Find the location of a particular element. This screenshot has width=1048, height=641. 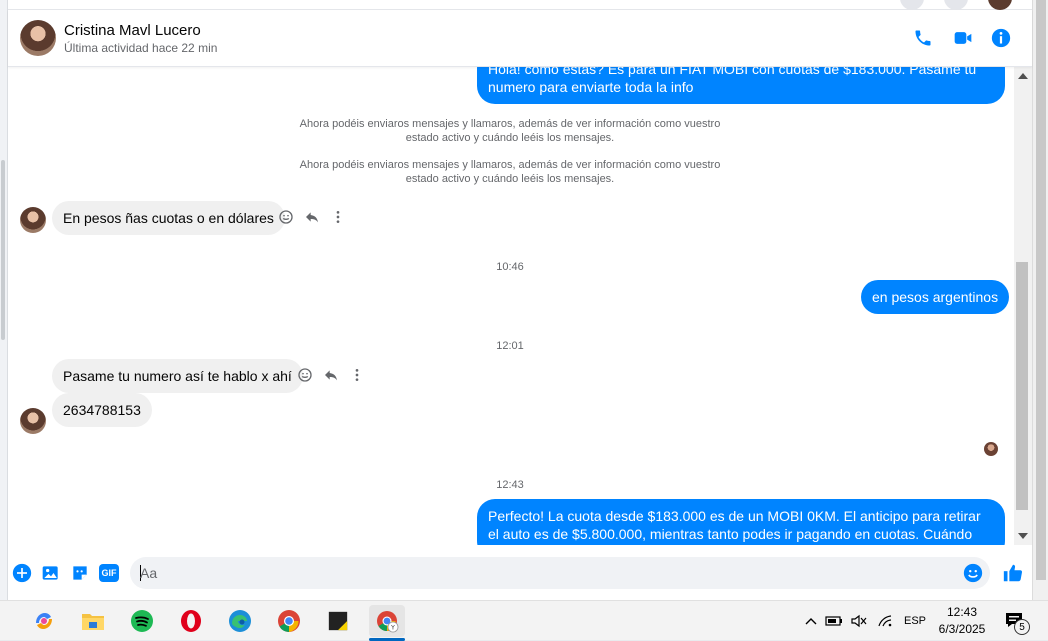

chrome-icon is located at coordinates (289, 621).